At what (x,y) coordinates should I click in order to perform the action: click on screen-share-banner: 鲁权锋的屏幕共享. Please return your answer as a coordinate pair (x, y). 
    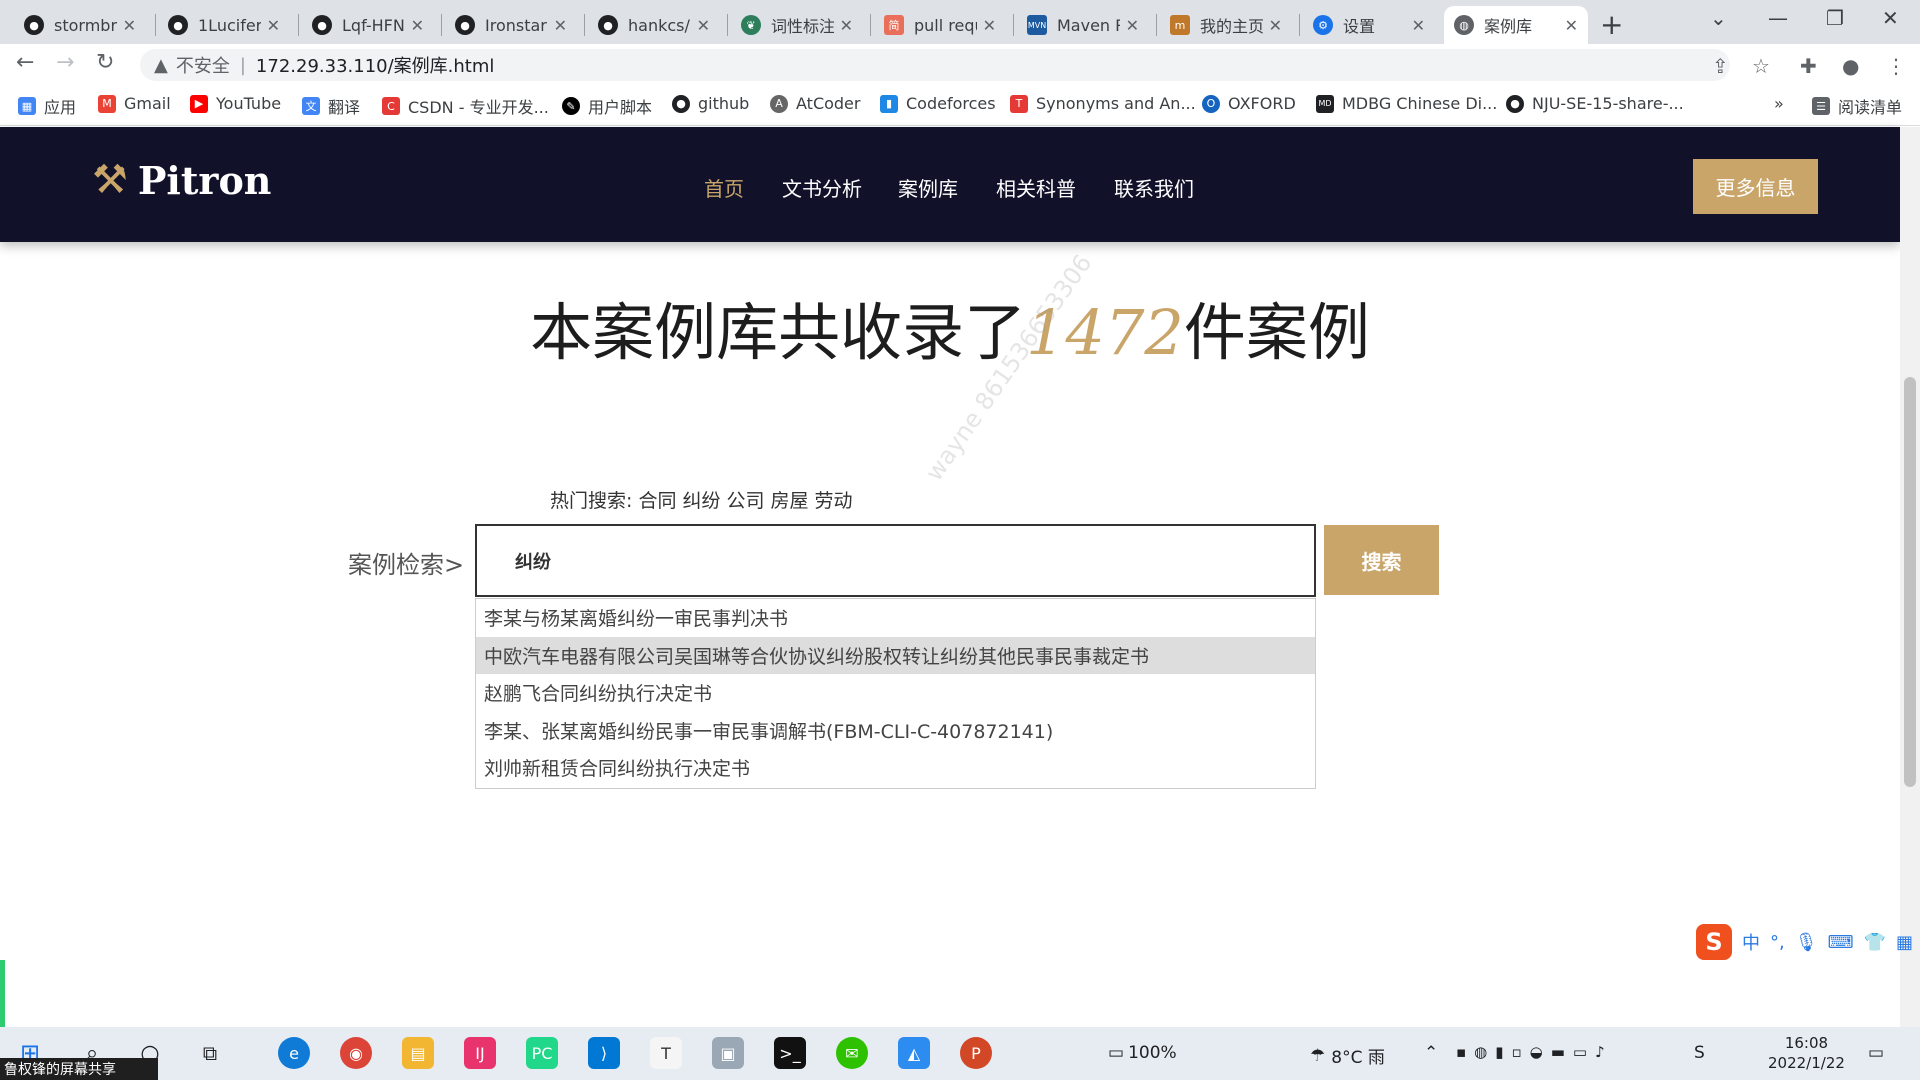
    Looking at the image, I should click on (79, 1069).